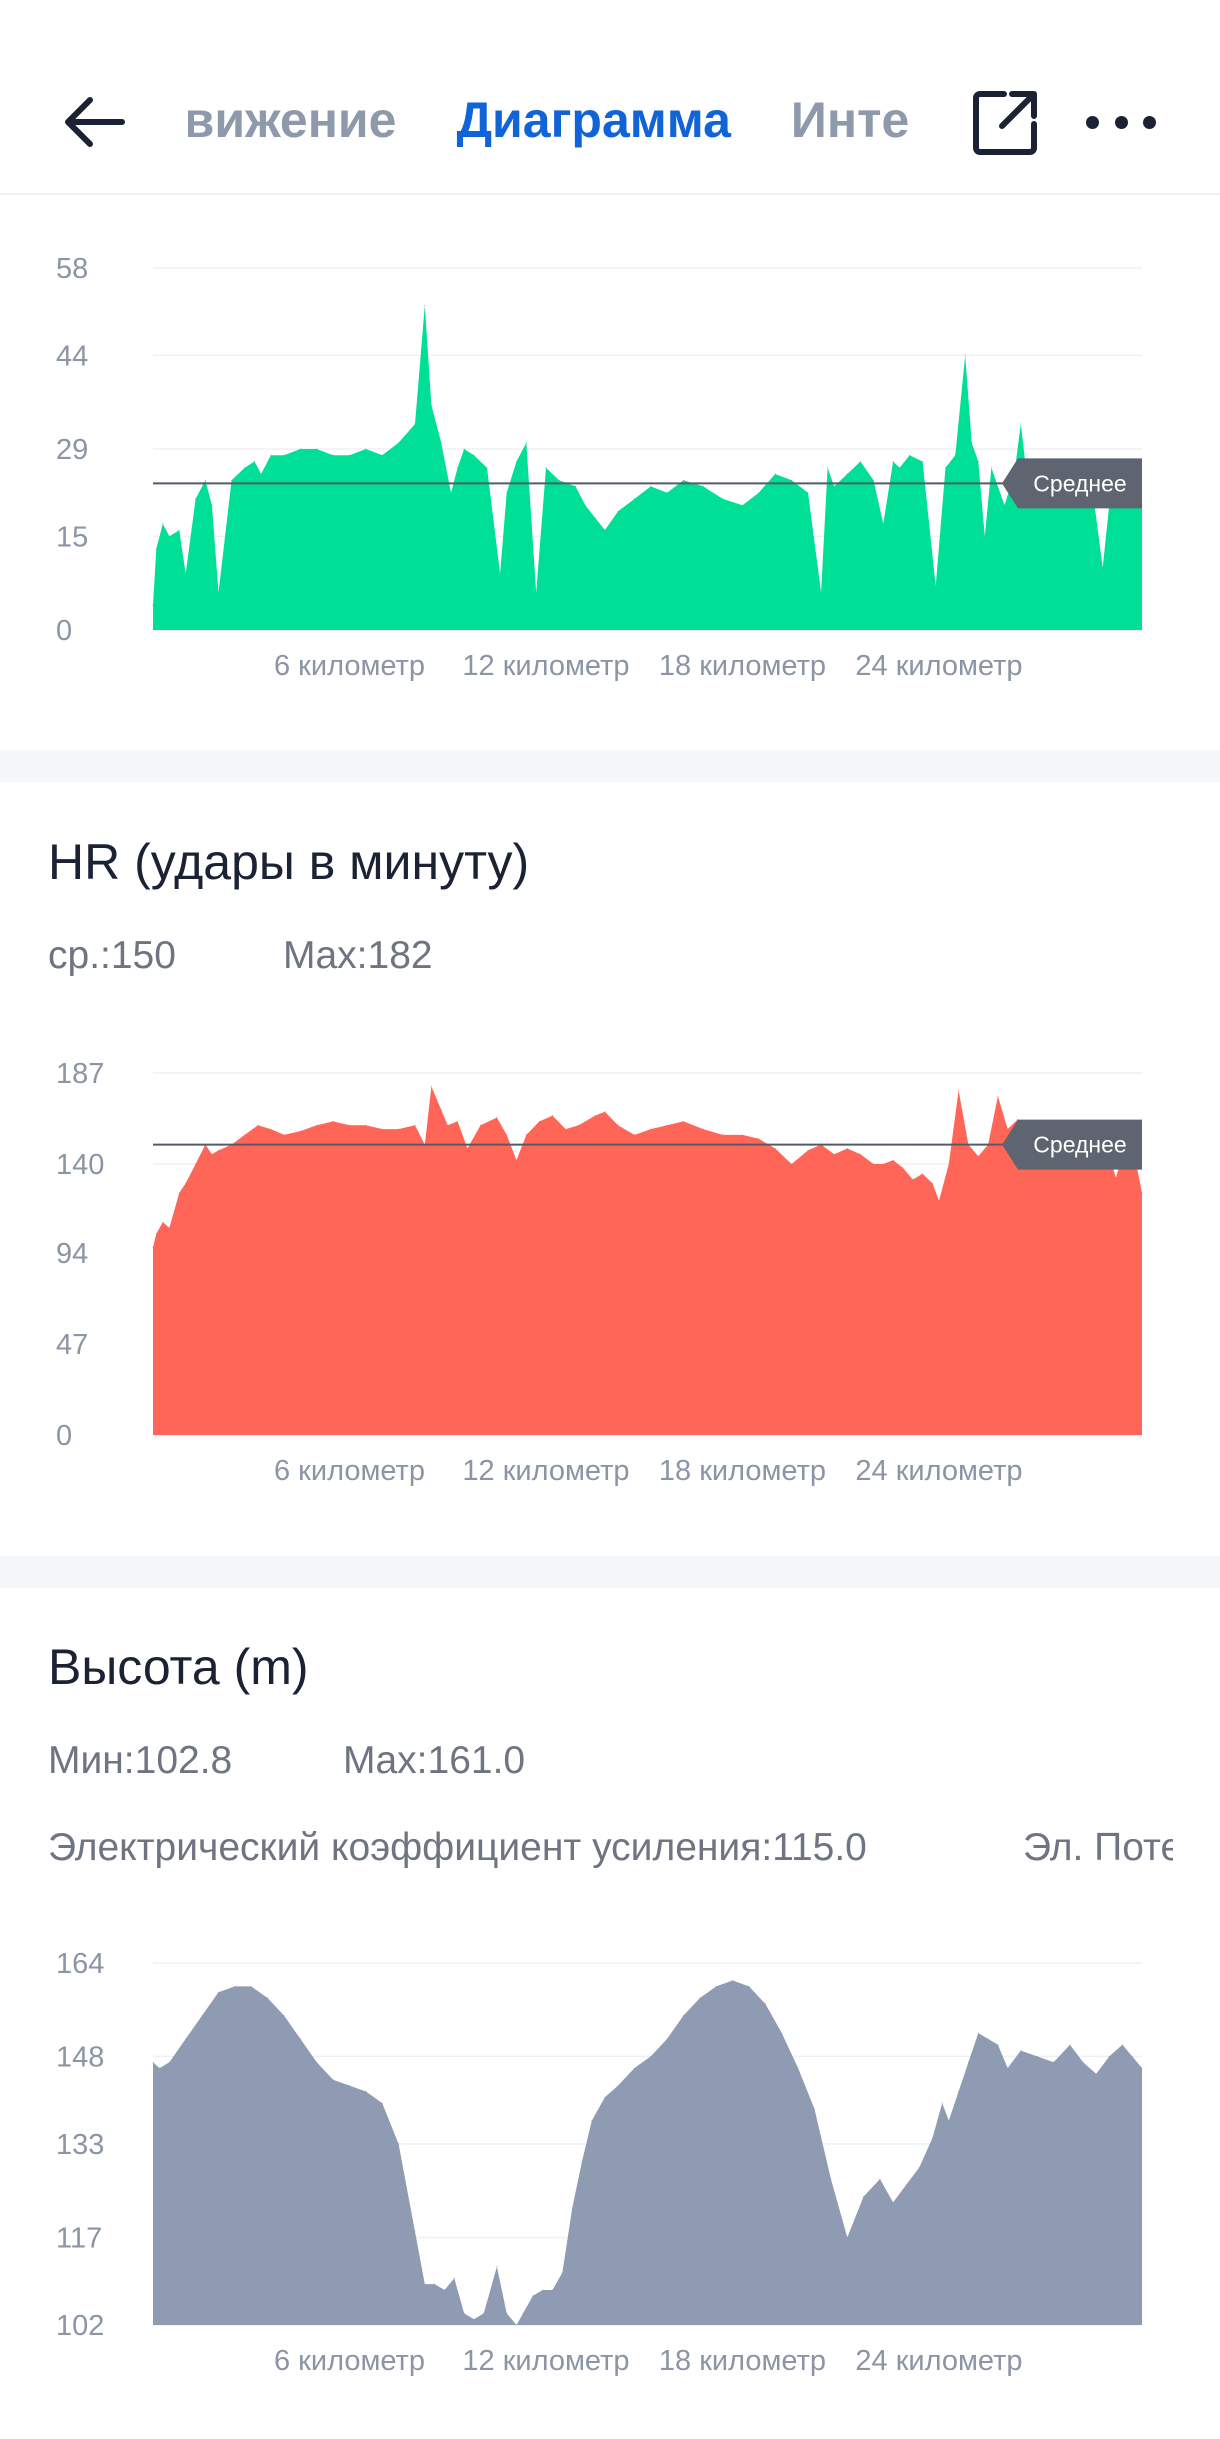 This screenshot has width=1220, height=2439. I want to click on tab-movement: Движение, so click(292, 120).